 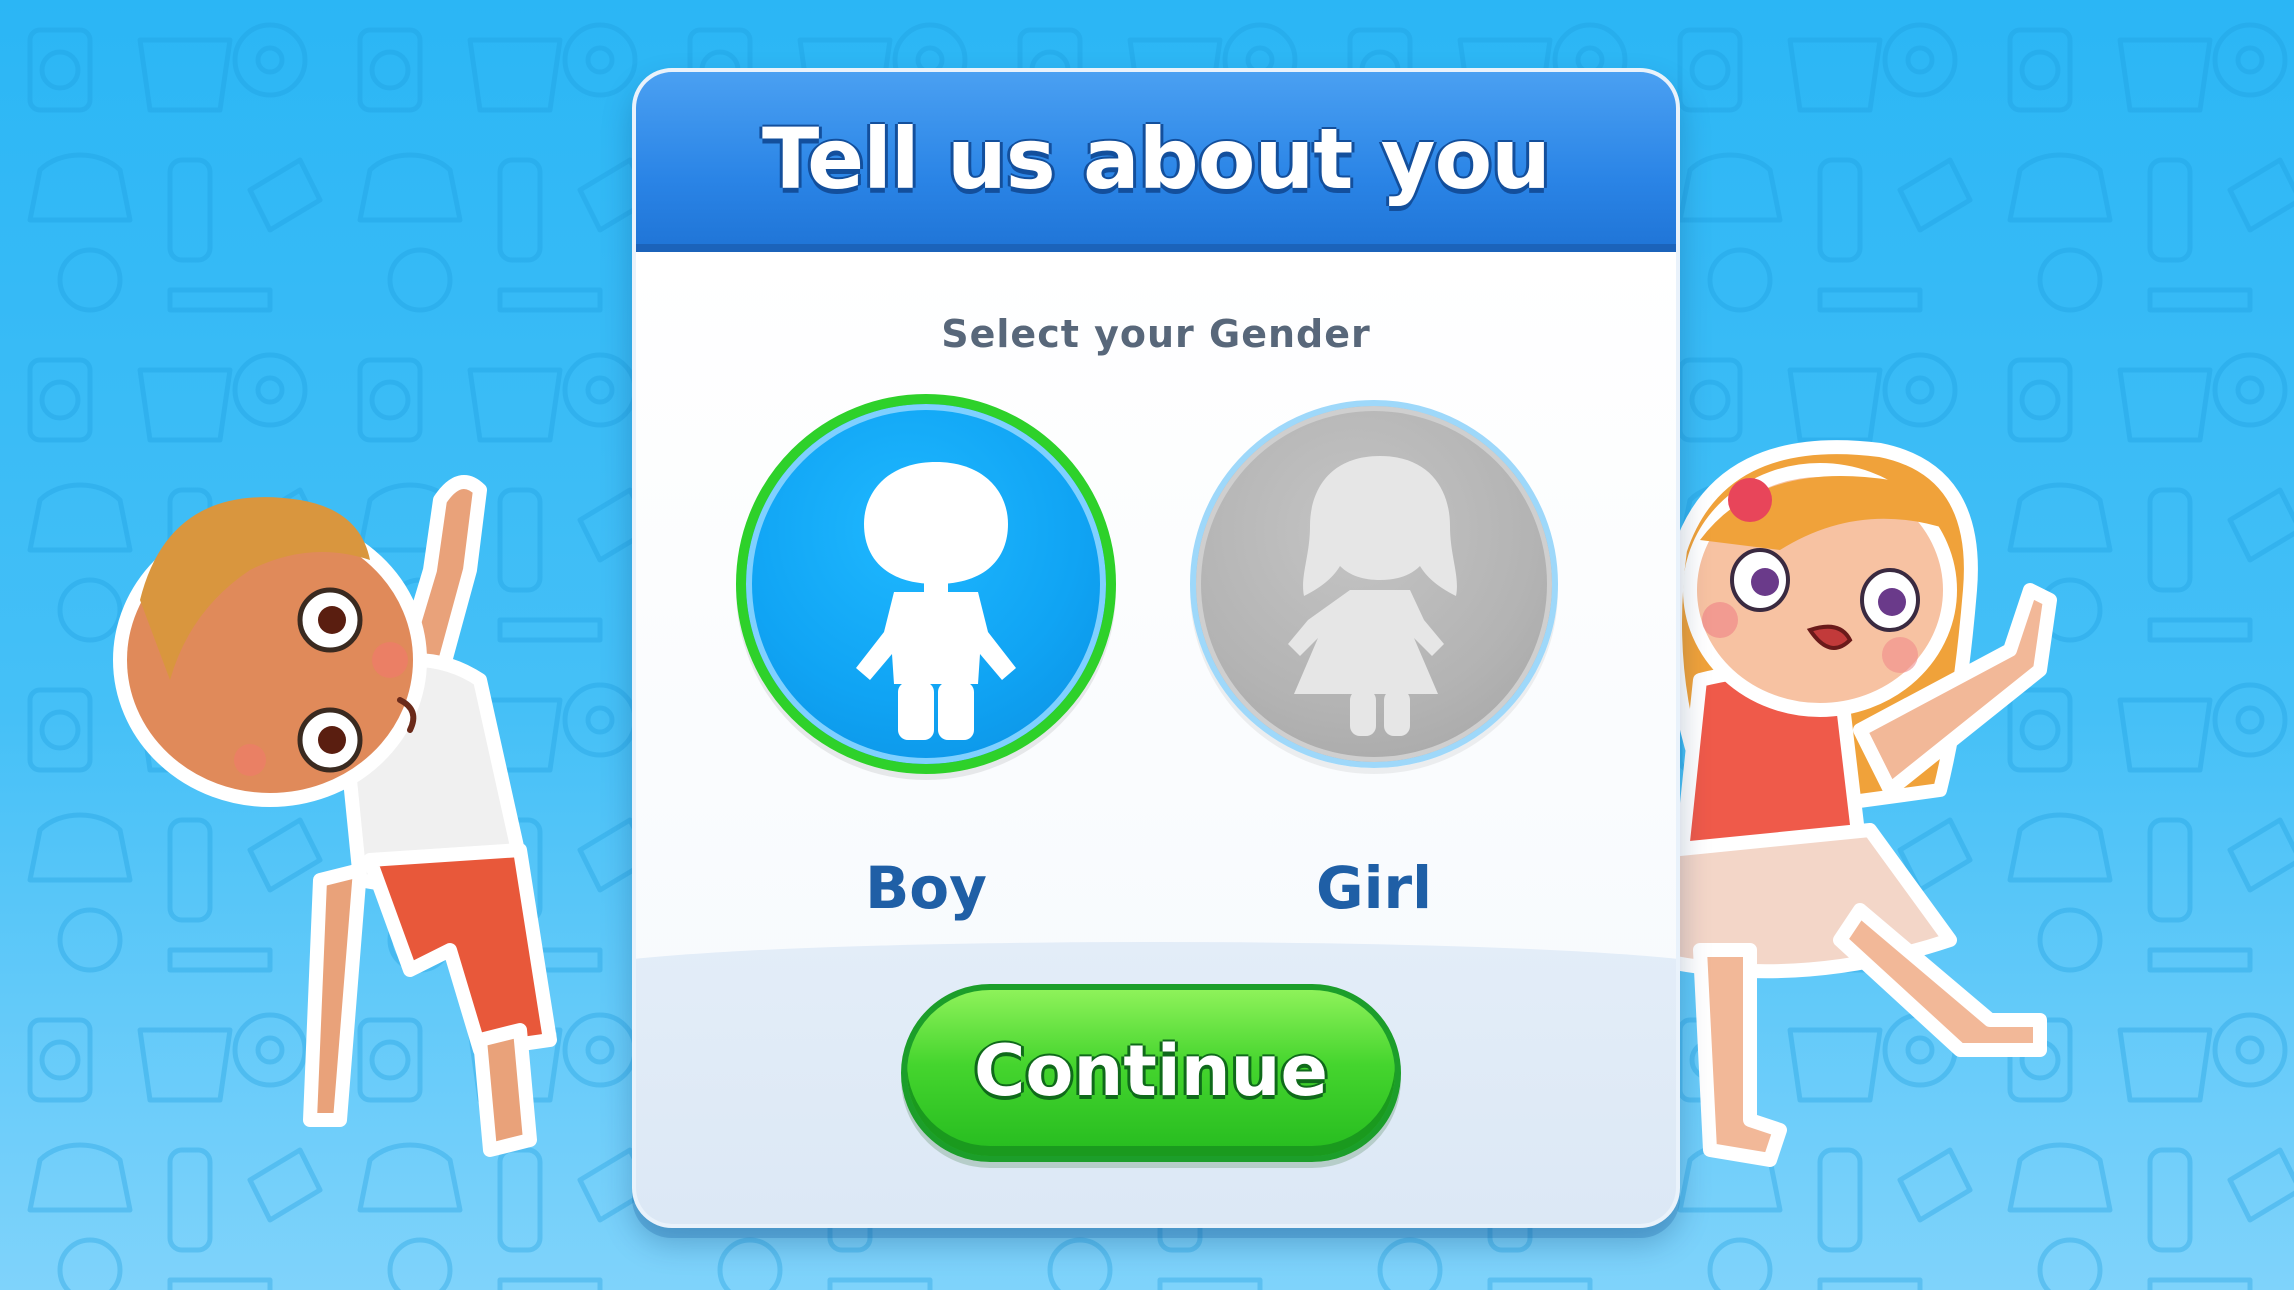 I want to click on girl-label: Girl, so click(x=1374, y=888).